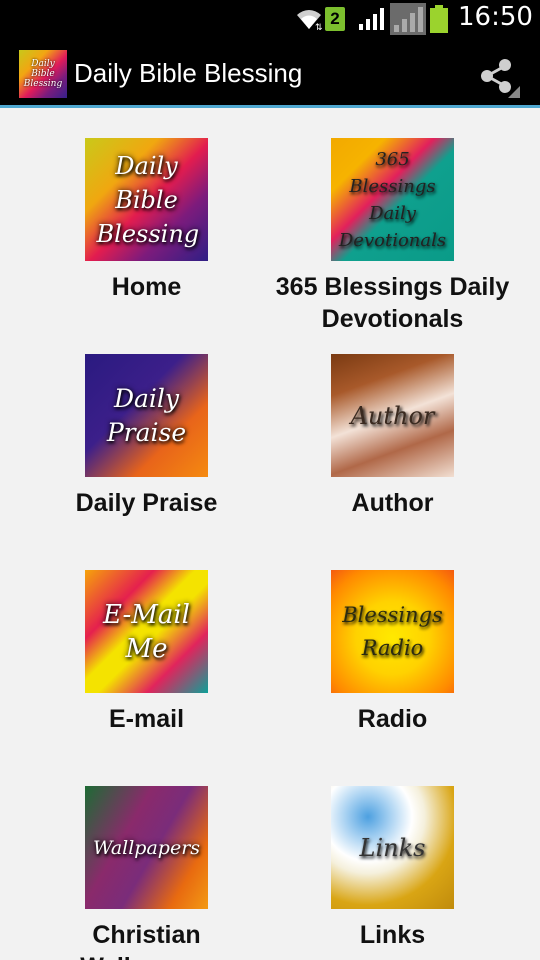 Image resolution: width=540 pixels, height=960 pixels. I want to click on wallpapers-image: Wallpapers, so click(146, 847).